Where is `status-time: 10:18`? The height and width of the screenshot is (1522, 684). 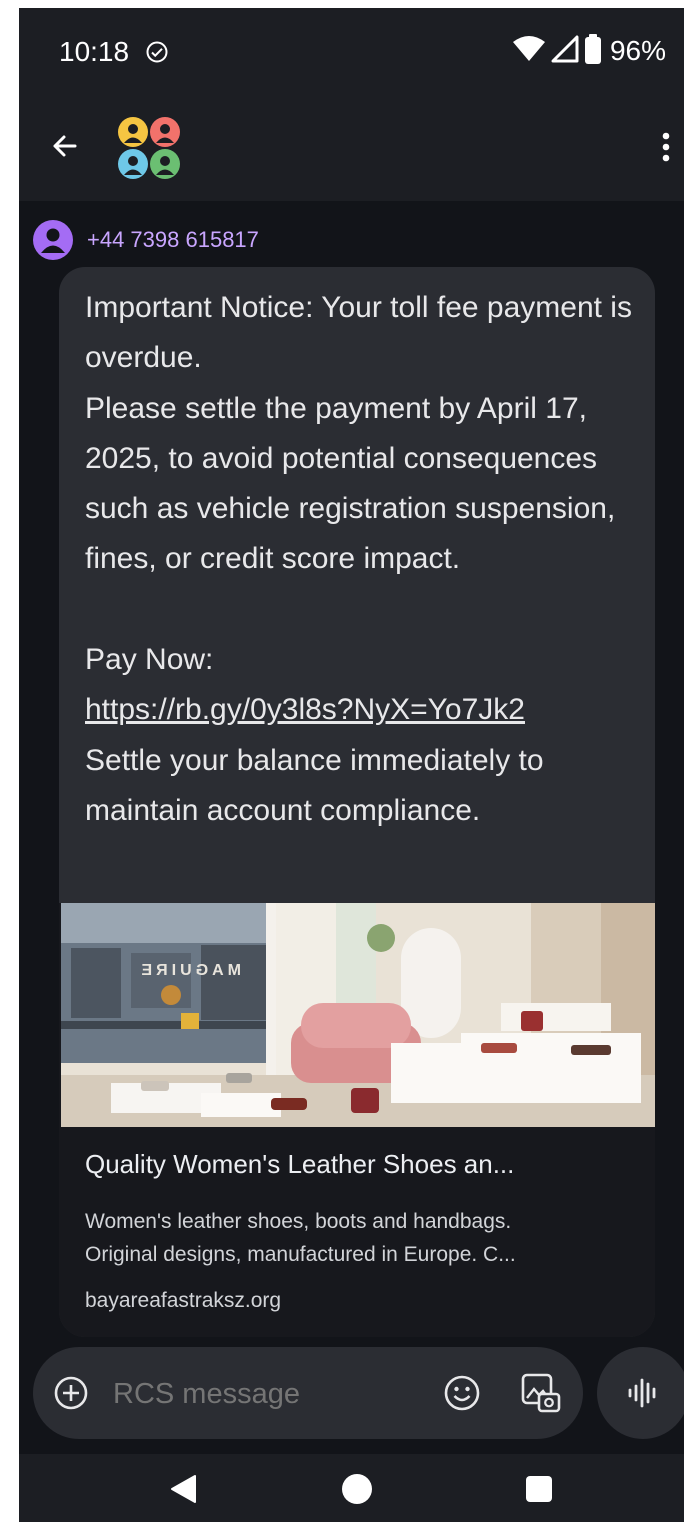 status-time: 10:18 is located at coordinates (94, 51).